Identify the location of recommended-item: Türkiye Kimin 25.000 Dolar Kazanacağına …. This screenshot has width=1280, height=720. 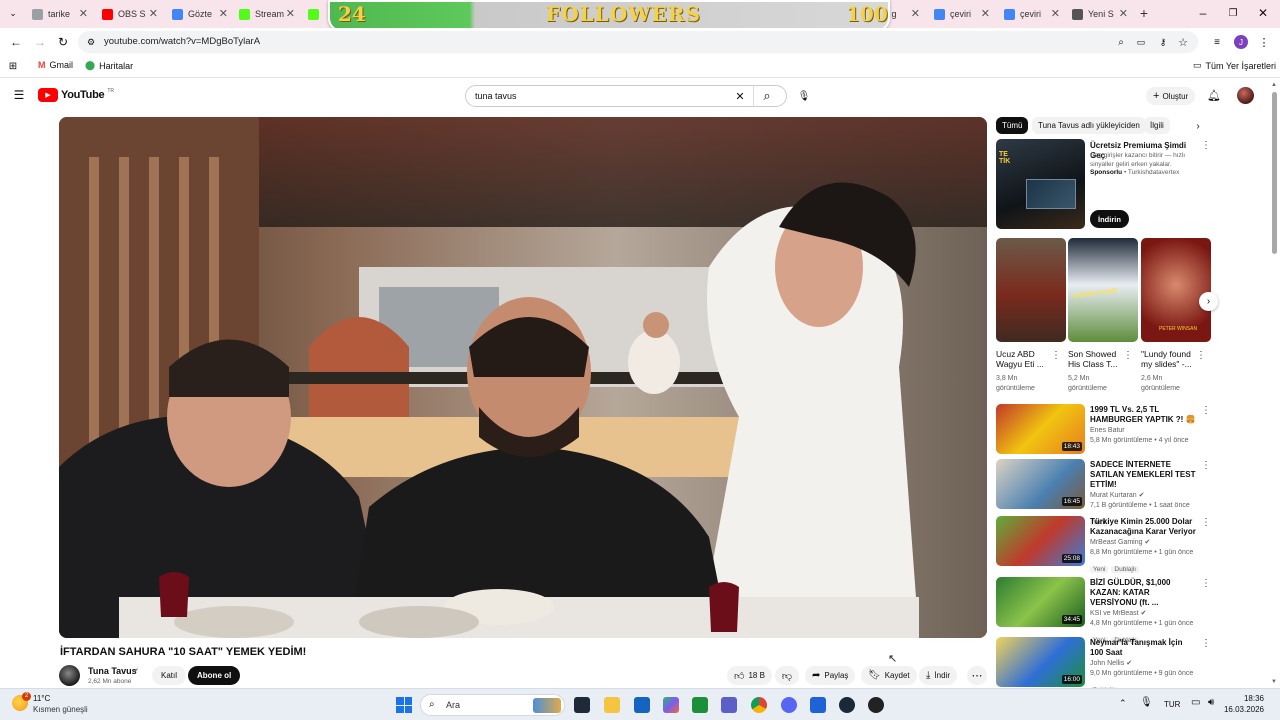
(1144, 546).